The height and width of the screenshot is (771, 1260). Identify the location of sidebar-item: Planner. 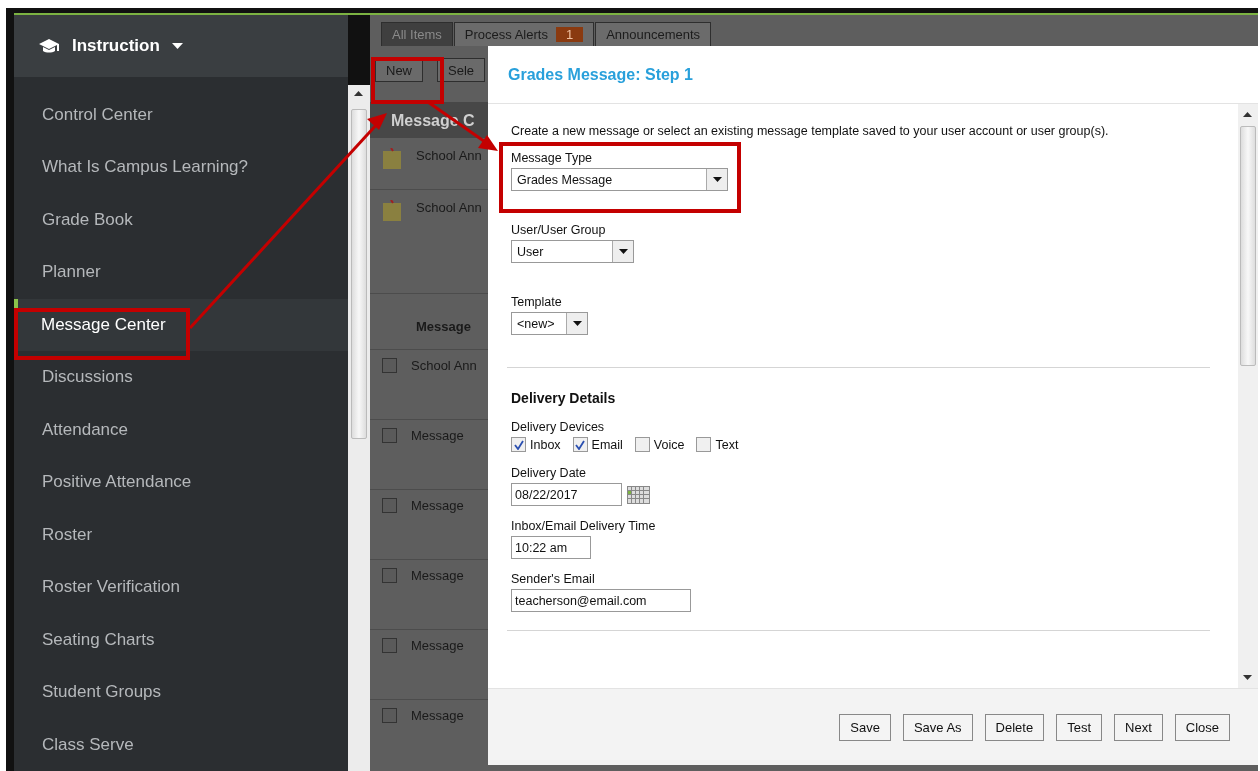
(181, 272).